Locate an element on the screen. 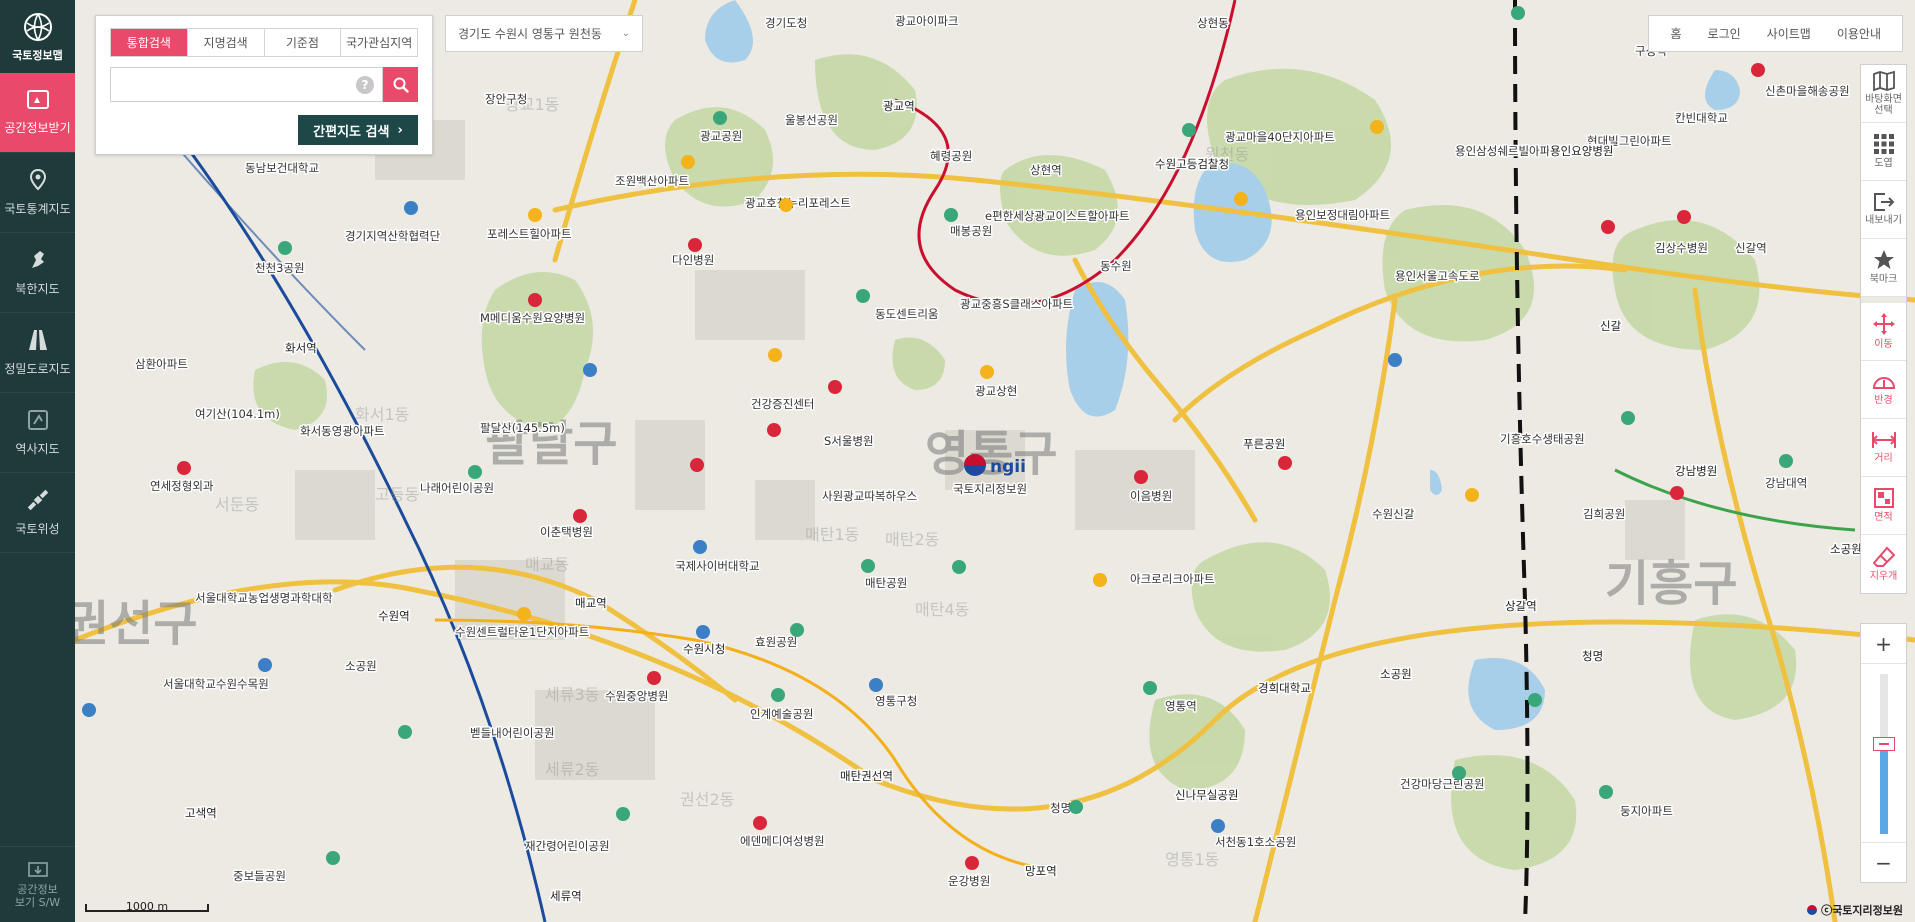 The image size is (1915, 922). svg-text: 상현역 is located at coordinates (1046, 170).